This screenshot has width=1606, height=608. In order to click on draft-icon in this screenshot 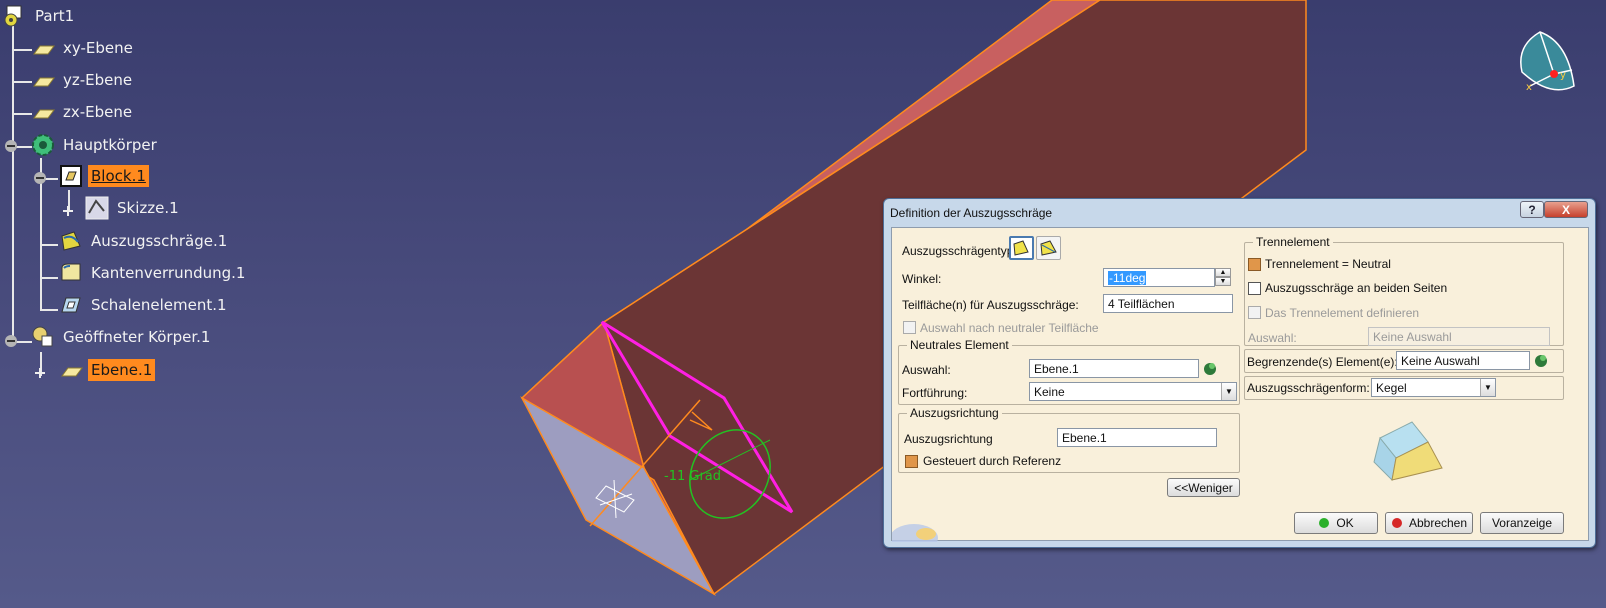, I will do `click(71, 241)`.